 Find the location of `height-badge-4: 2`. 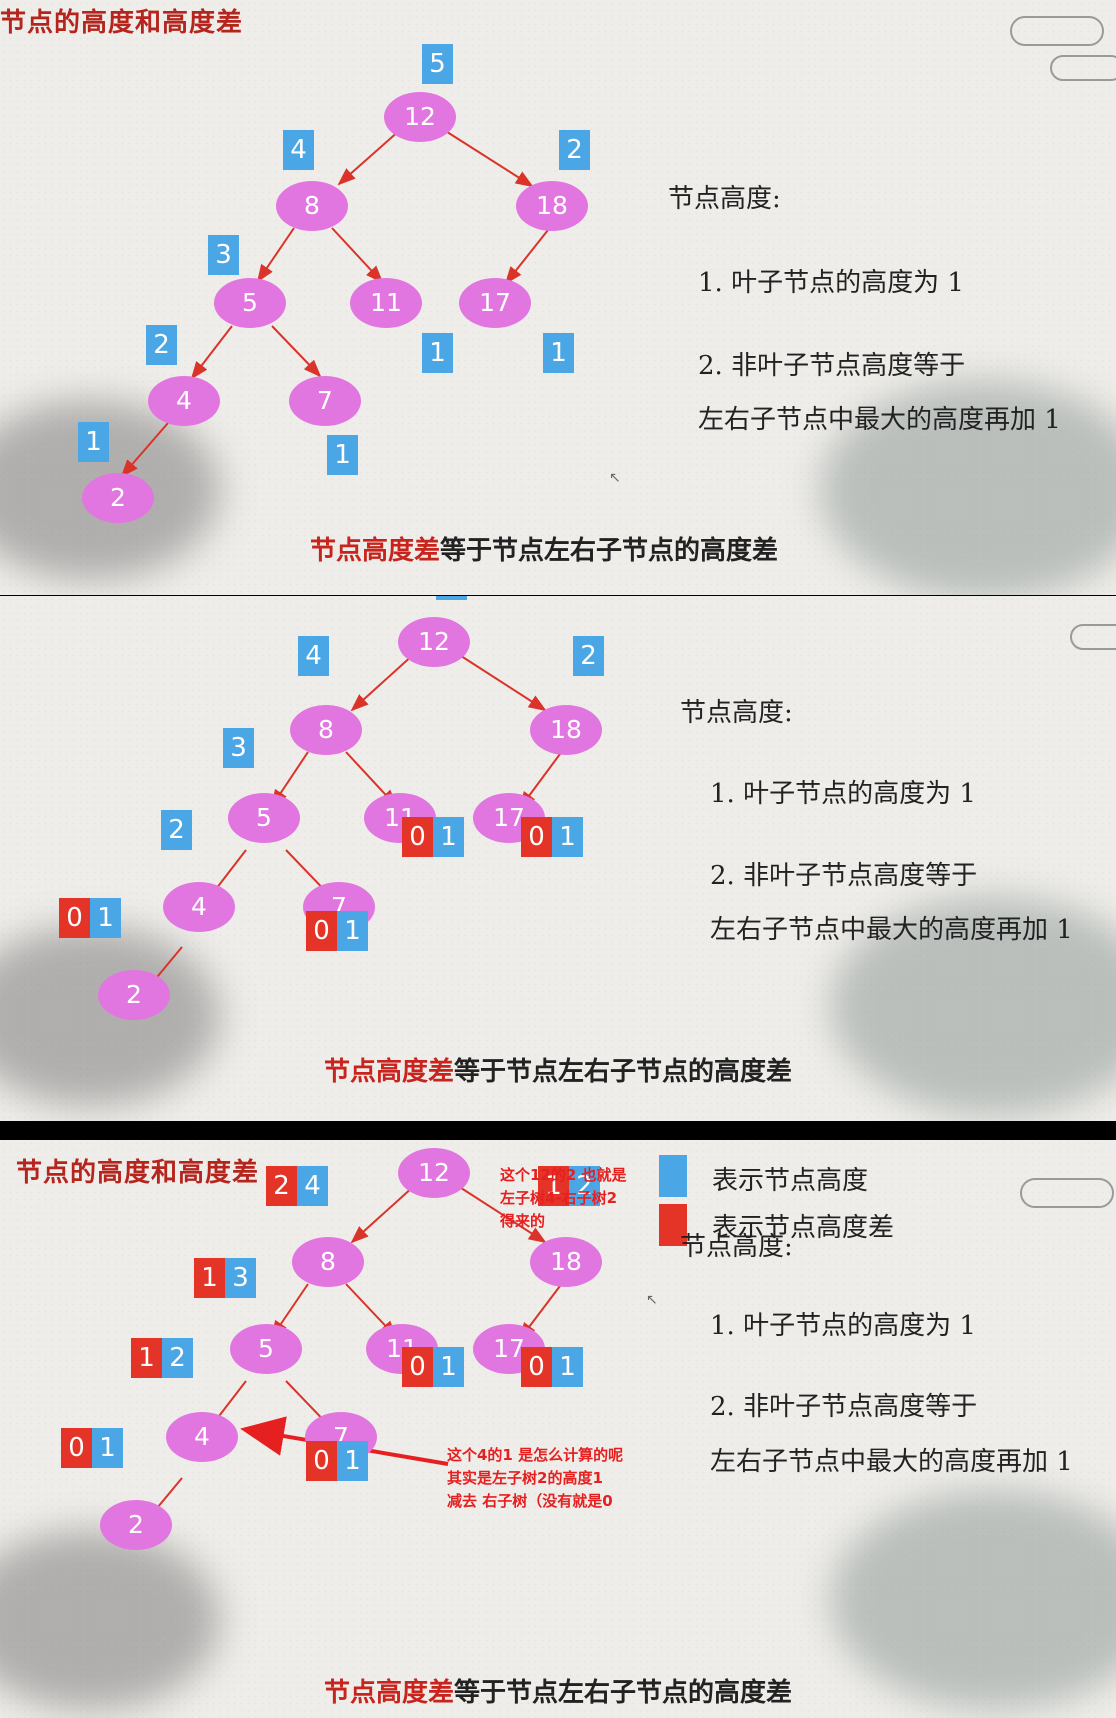

height-badge-4: 2 is located at coordinates (176, 830).